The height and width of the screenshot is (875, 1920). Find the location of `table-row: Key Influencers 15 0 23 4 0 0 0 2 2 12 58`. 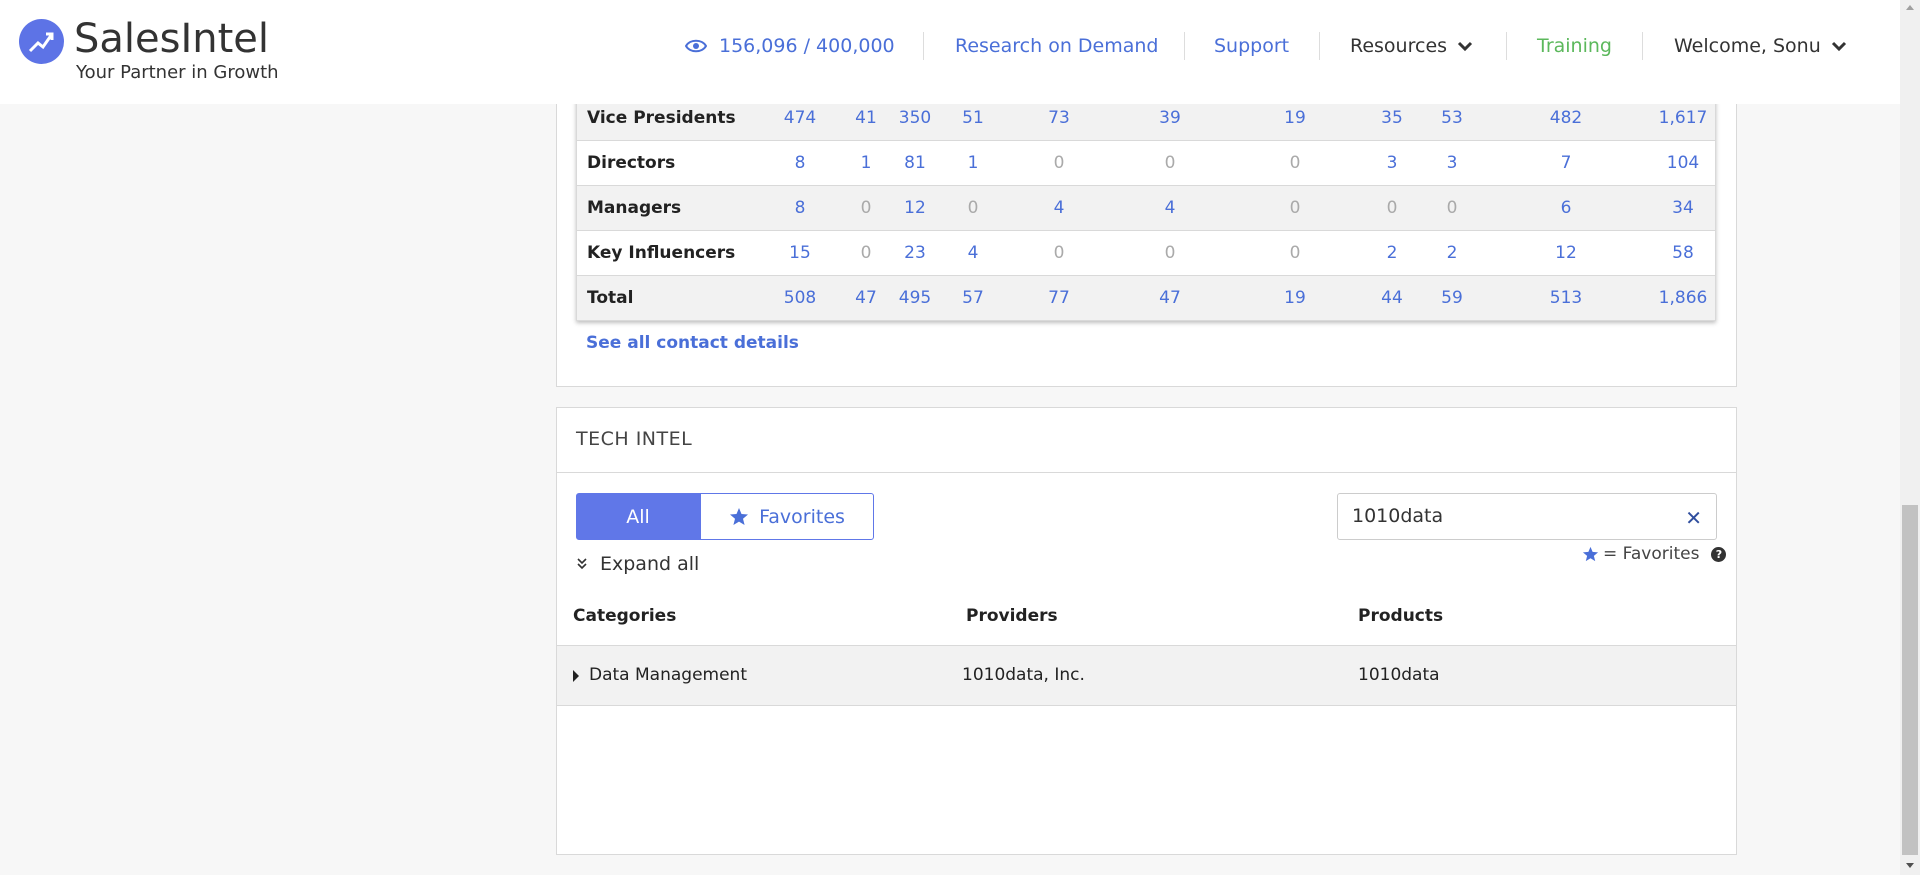

table-row: Key Influencers 15 0 23 4 0 0 0 2 2 12 58 is located at coordinates (1146, 253).